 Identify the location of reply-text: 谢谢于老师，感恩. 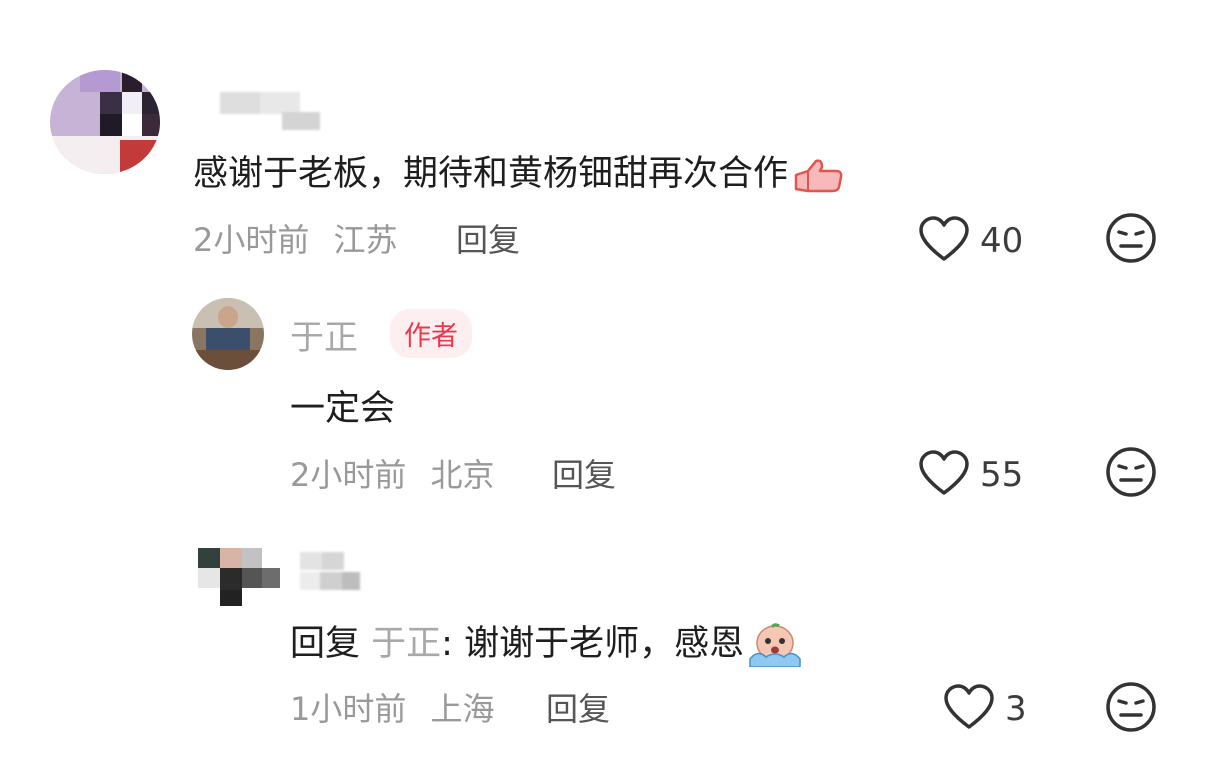
(598, 644).